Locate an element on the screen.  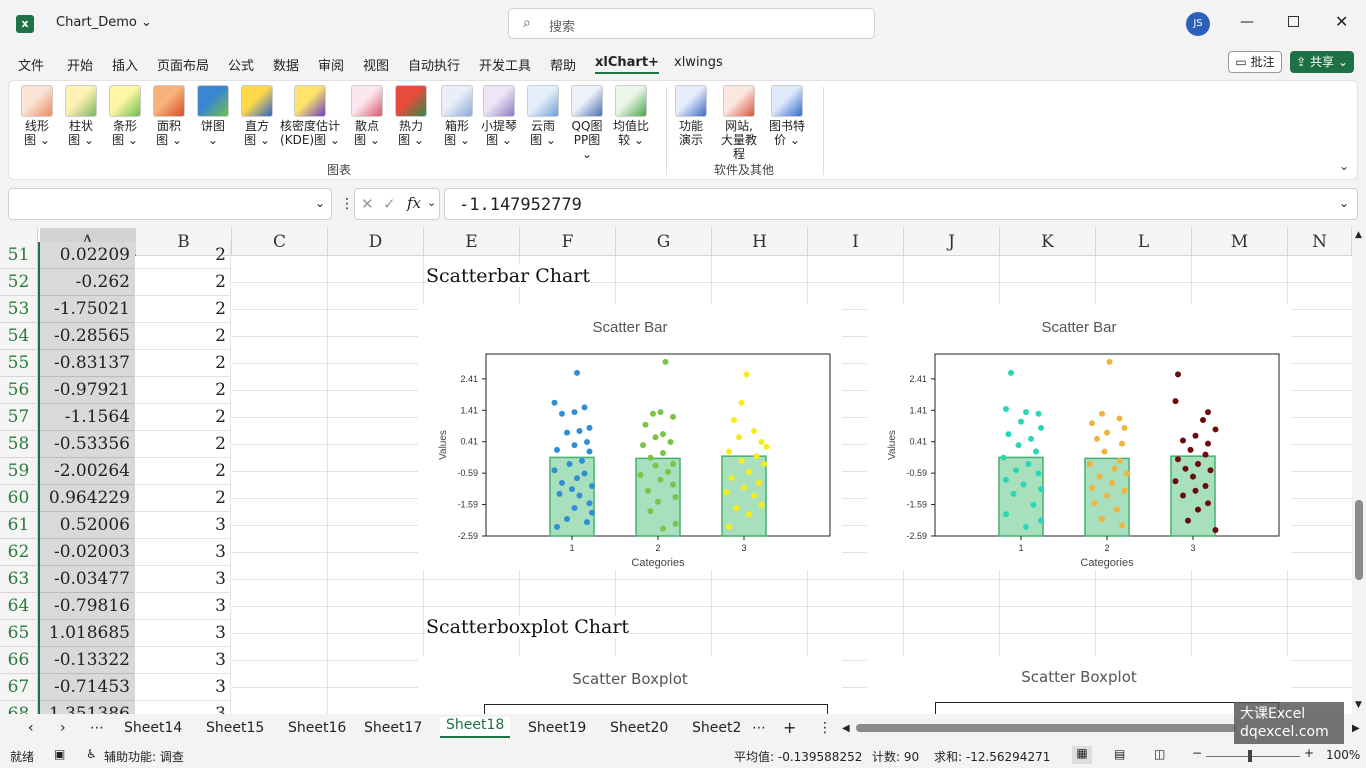
zoom-level: 100% is located at coordinates (1343, 755).